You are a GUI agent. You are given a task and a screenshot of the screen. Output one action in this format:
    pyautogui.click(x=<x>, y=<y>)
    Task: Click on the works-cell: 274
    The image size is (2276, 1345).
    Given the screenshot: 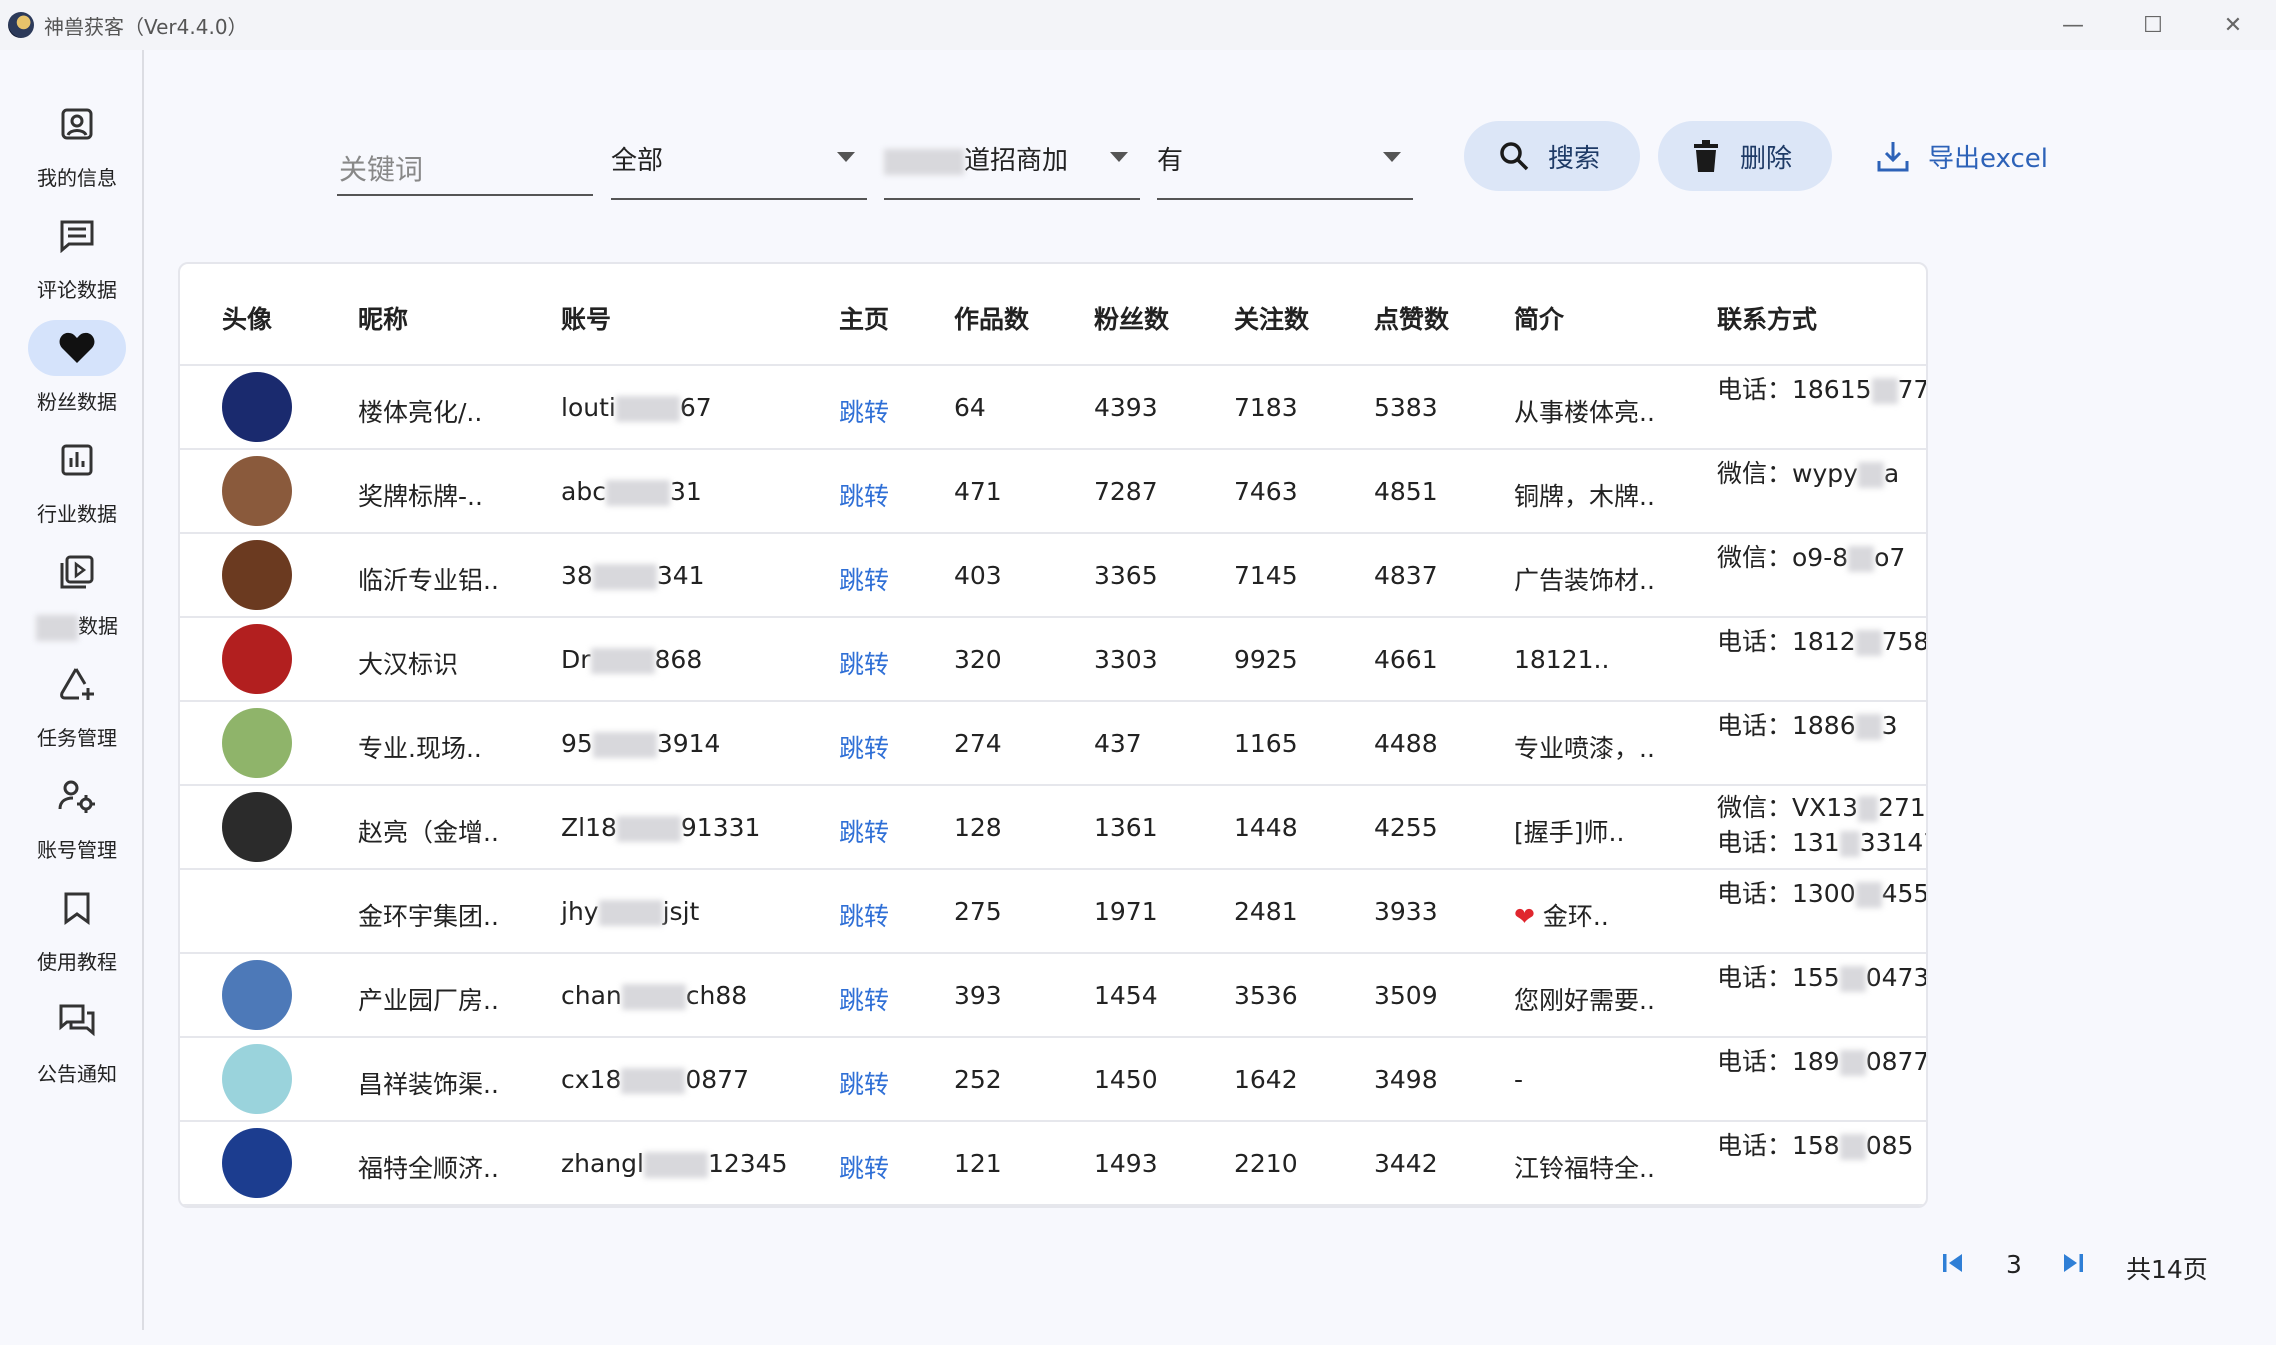 What is the action you would take?
    pyautogui.click(x=978, y=743)
    